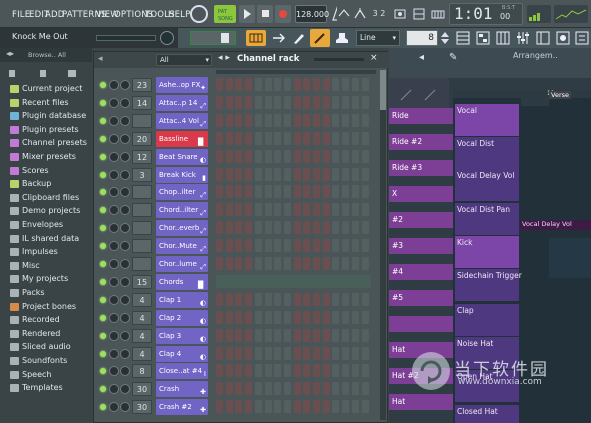 Image resolution: width=591 pixels, height=423 pixels. Describe the element at coordinates (46, 157) in the screenshot. I see `browser-item: Mixer presets` at that location.